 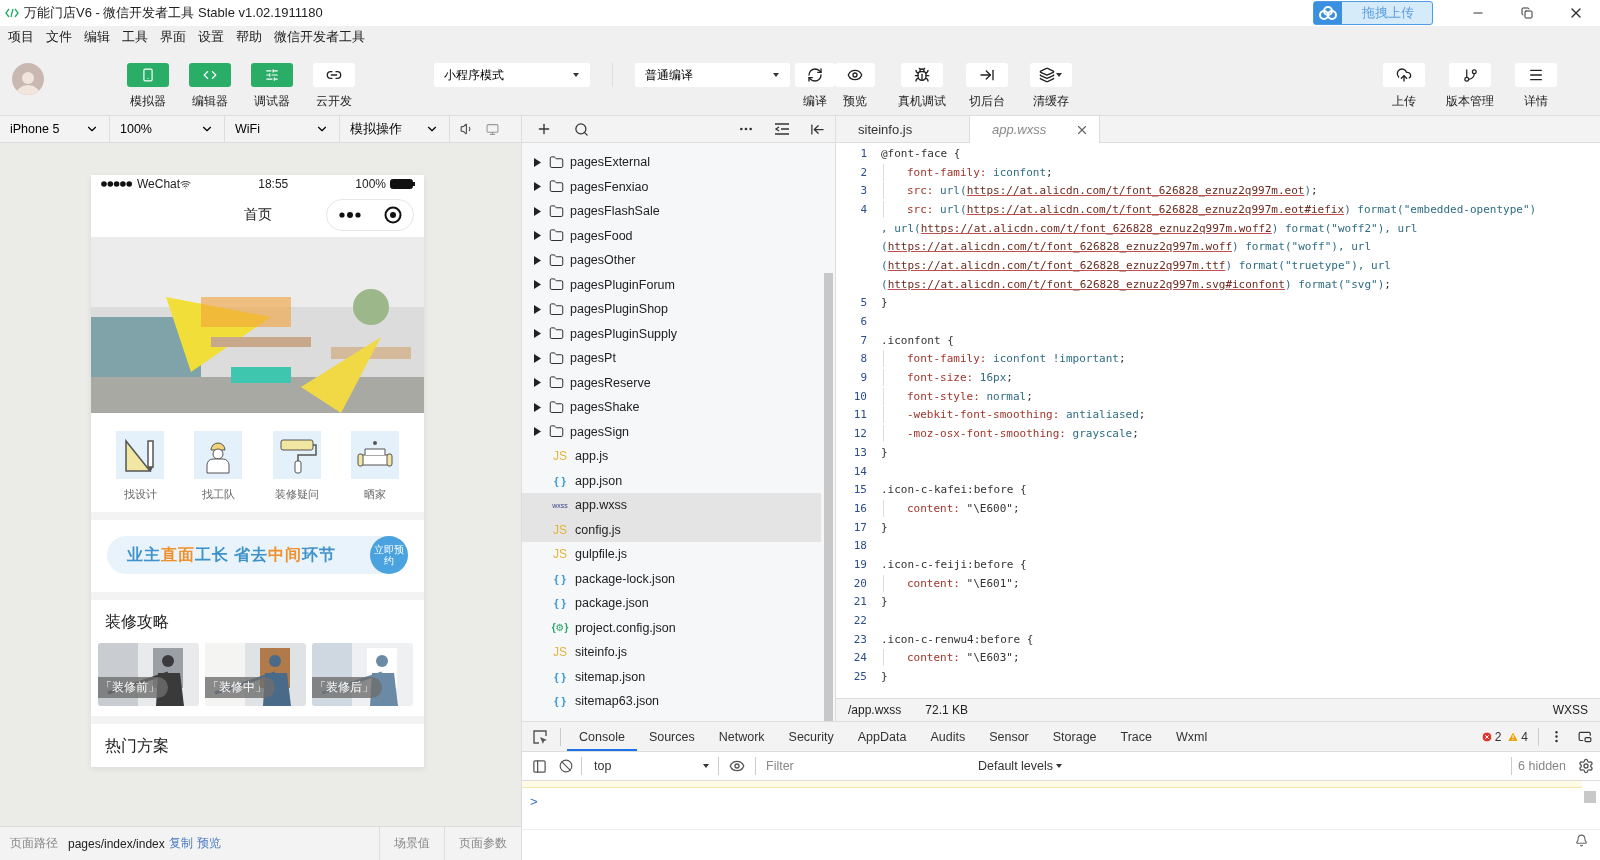 I want to click on category-label: 晒家, so click(x=374, y=494).